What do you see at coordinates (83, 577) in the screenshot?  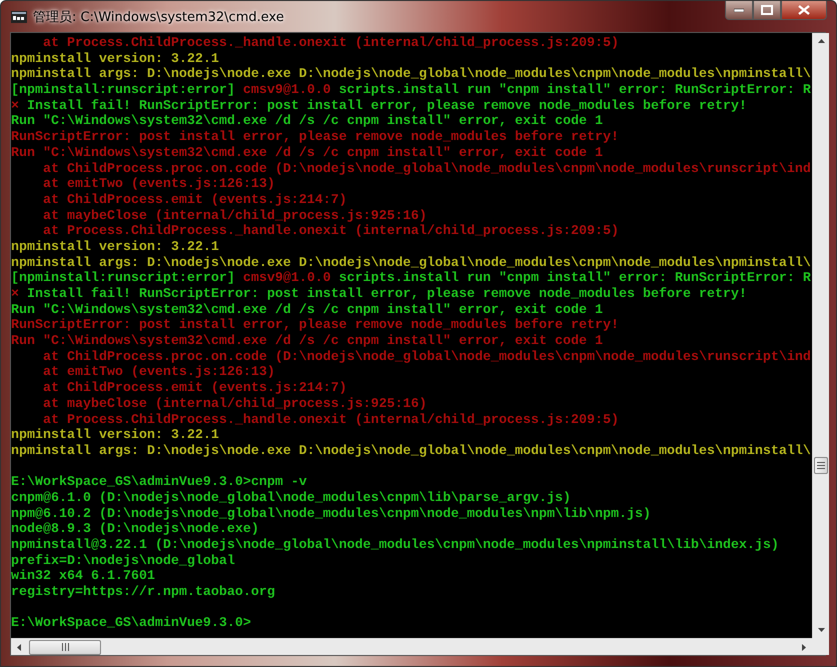 I see `console-line: win32 x64 6.1.7601` at bounding box center [83, 577].